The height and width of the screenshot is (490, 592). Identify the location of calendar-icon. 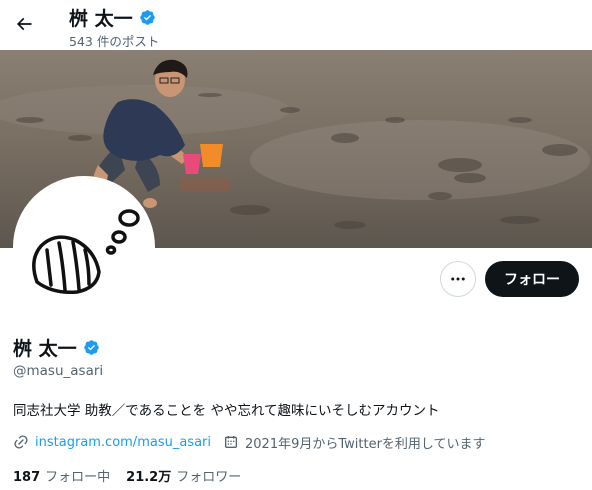
(231, 442).